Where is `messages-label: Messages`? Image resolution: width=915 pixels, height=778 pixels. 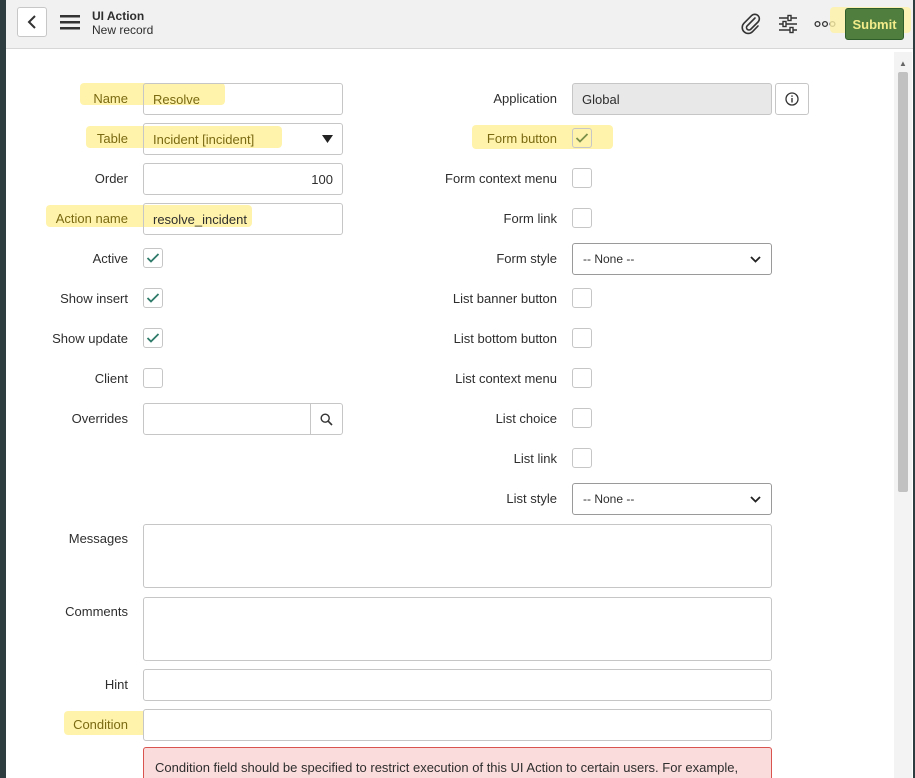
messages-label: Messages is located at coordinates (98, 538).